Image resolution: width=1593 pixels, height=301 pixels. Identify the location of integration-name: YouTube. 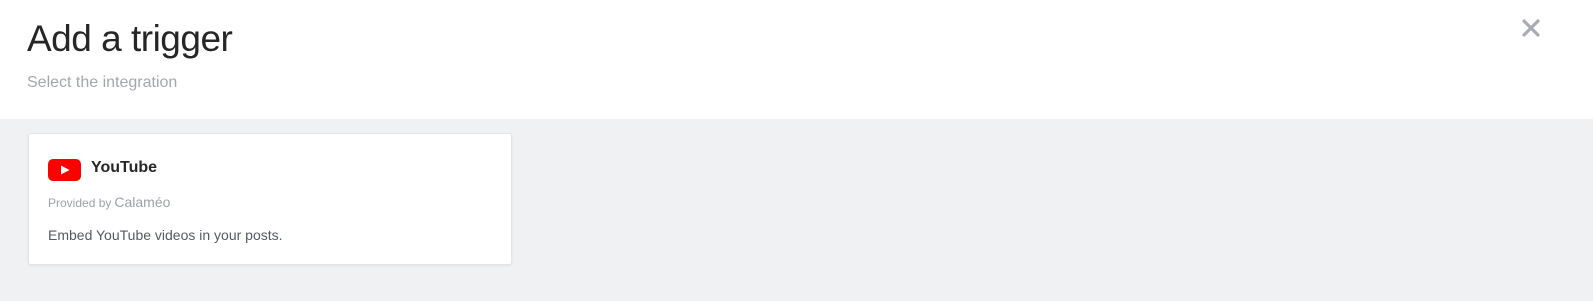
(124, 167).